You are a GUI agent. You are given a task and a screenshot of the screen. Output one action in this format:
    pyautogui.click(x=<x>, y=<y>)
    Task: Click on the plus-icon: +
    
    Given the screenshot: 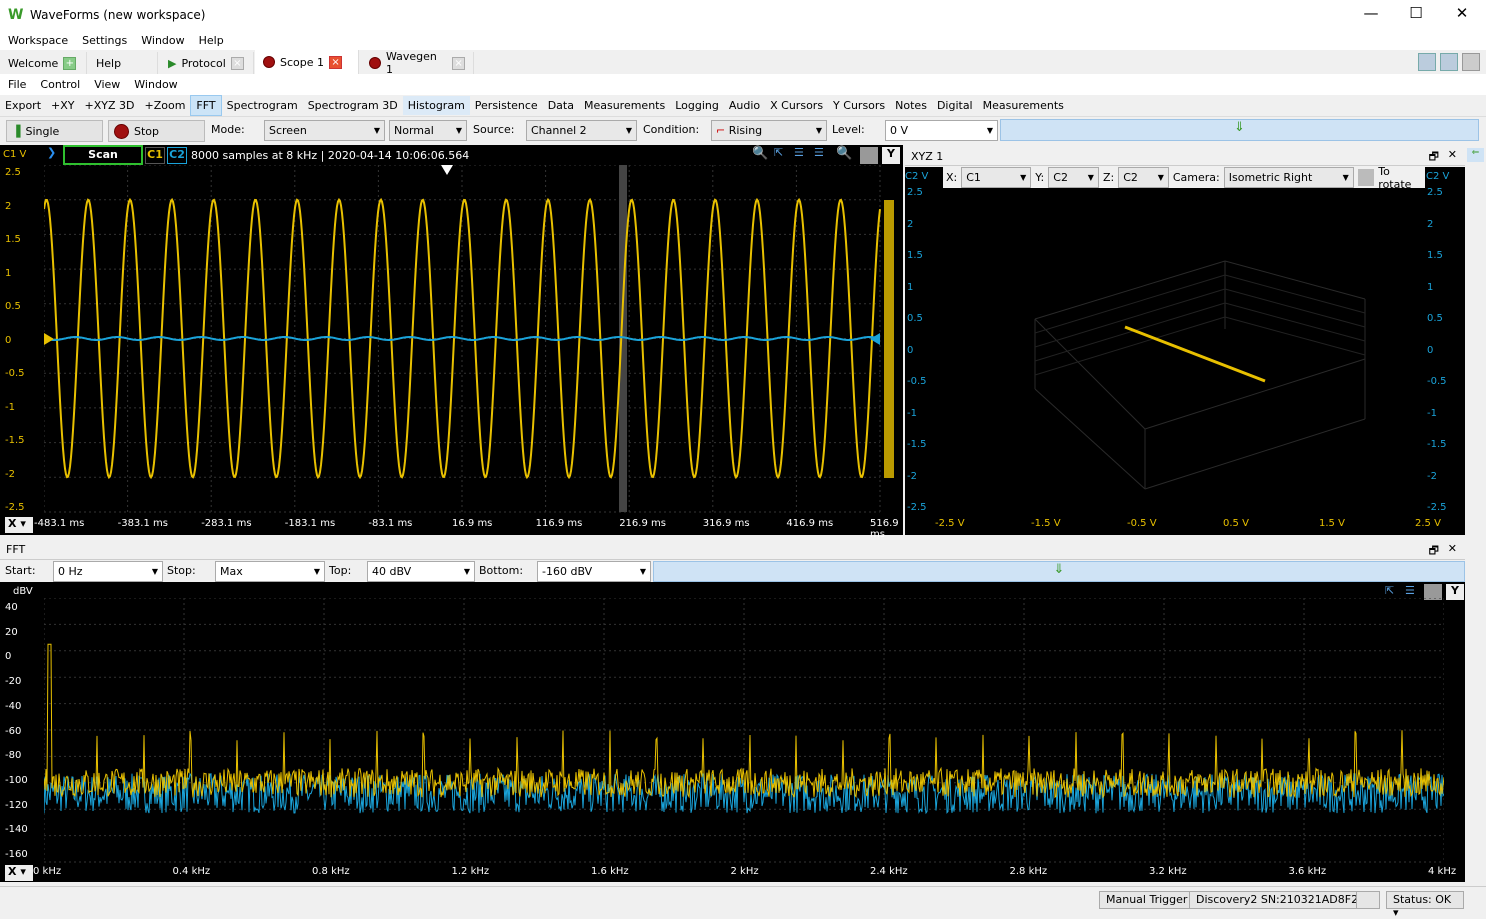 What is the action you would take?
    pyautogui.click(x=70, y=63)
    